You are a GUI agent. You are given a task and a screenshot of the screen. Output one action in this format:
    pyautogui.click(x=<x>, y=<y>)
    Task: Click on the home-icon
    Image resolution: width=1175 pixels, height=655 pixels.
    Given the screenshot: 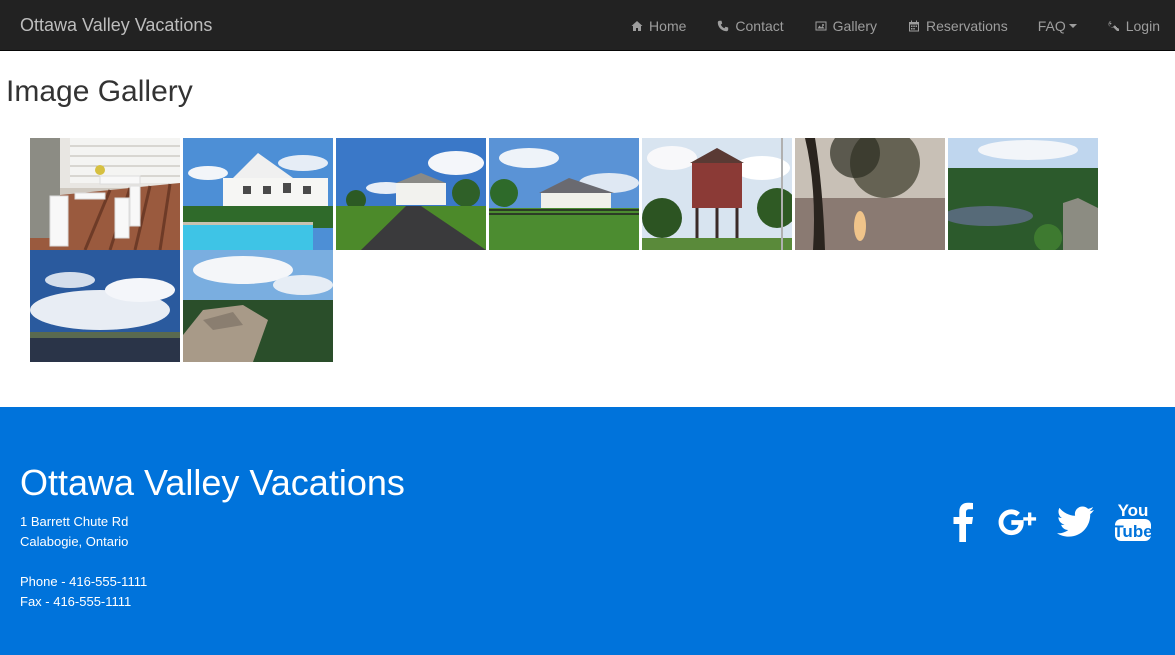 What is the action you would take?
    pyautogui.click(x=637, y=26)
    